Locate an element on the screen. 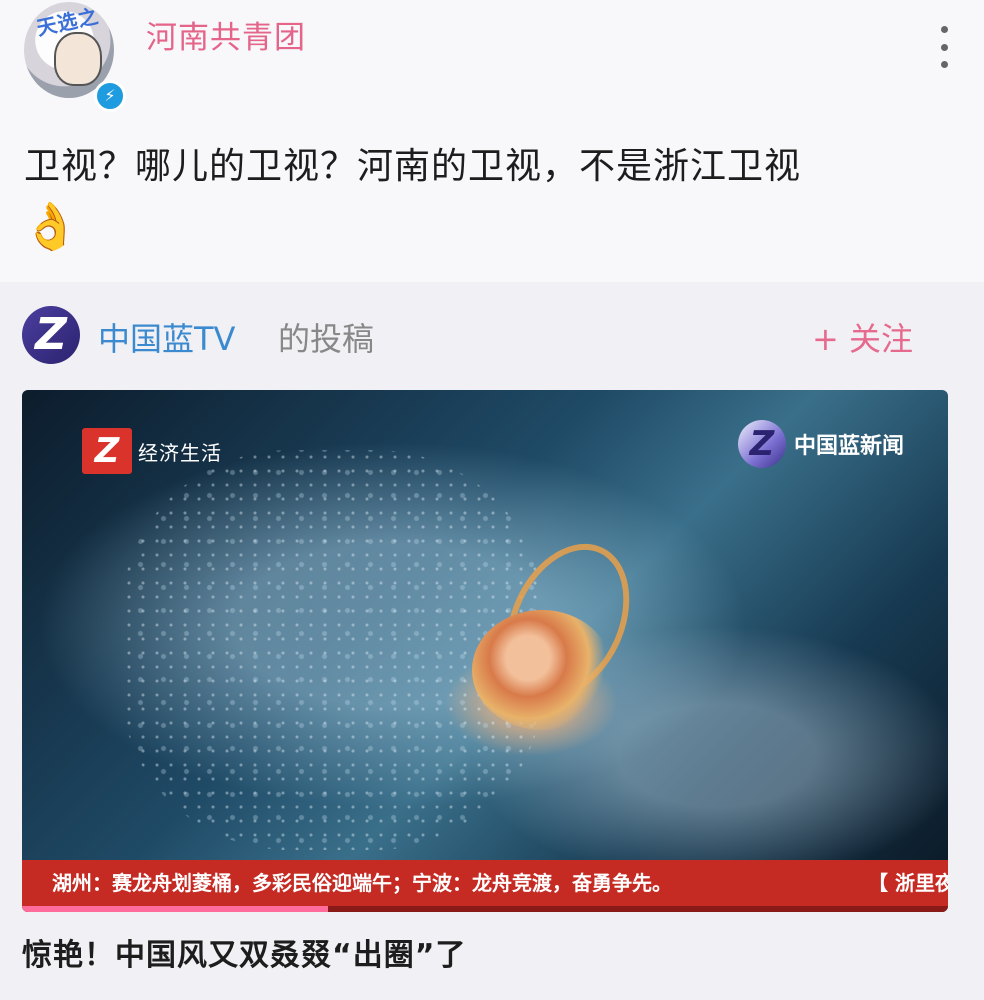  news-ticker: 湖州：赛龙舟划菱桶，多彩民俗迎端午；宁波：龙舟竞渡，奋勇争先。 【 浙里夜 is located at coordinates (485, 883).